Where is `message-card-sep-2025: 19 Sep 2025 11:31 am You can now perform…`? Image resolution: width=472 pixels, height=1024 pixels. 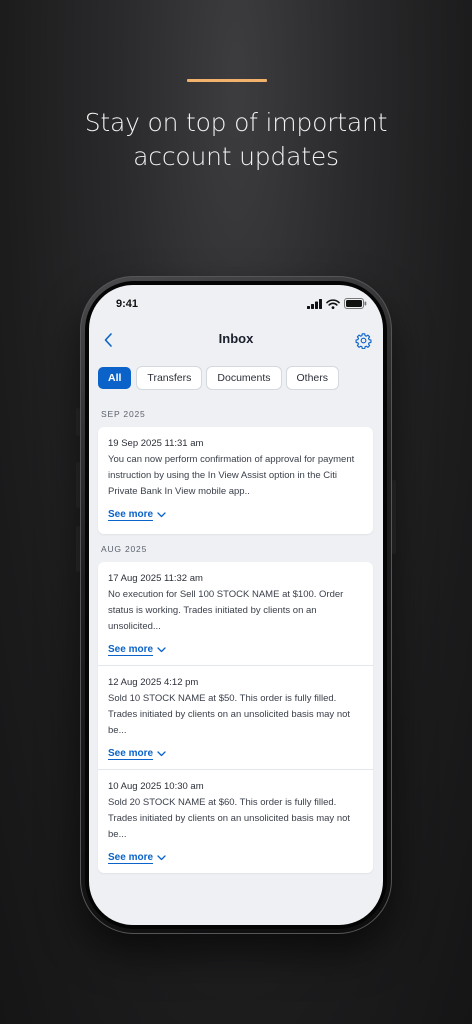 message-card-sep-2025: 19 Sep 2025 11:31 am You can now perform… is located at coordinates (235, 480).